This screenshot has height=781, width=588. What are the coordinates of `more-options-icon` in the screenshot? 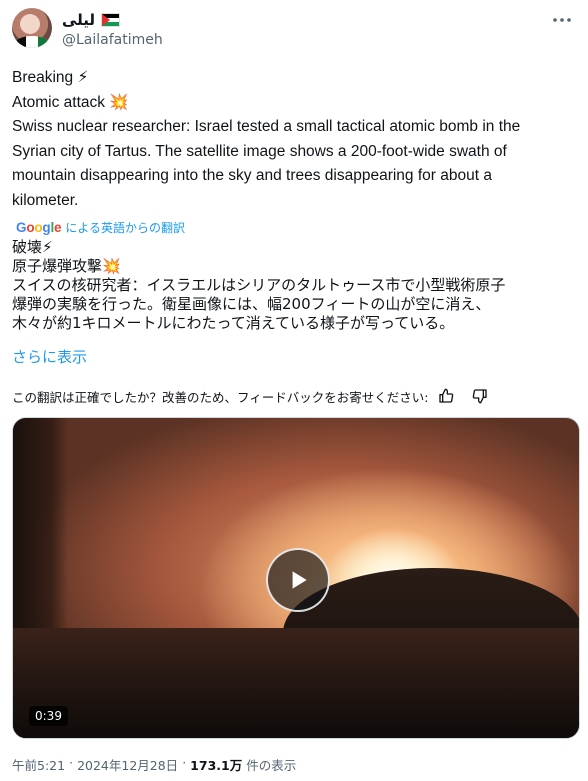 It's located at (562, 20).